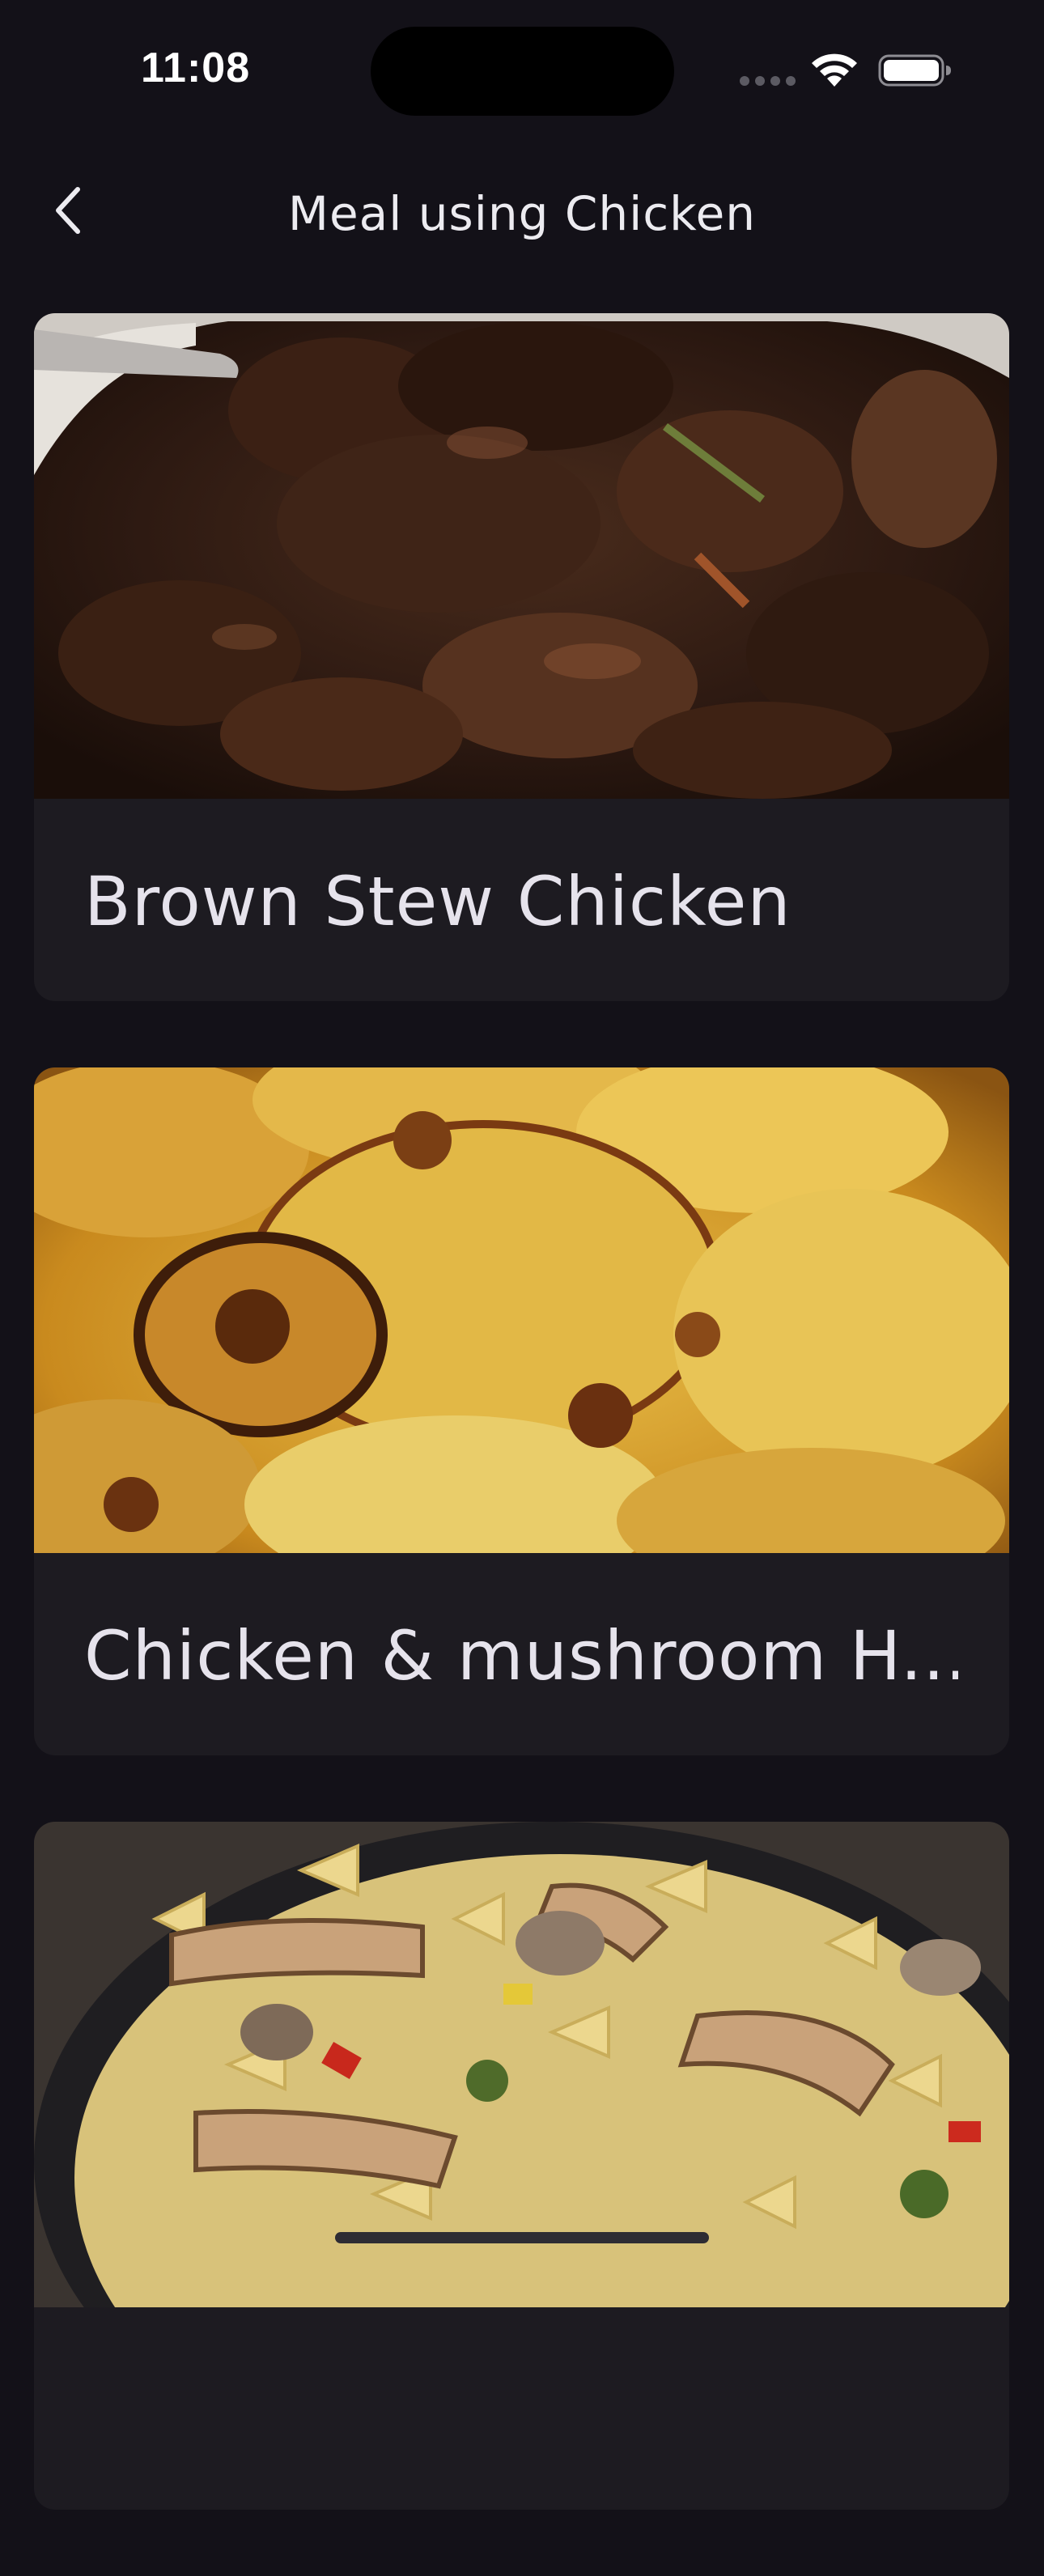  What do you see at coordinates (196, 68) in the screenshot?
I see `status-time: 11:08` at bounding box center [196, 68].